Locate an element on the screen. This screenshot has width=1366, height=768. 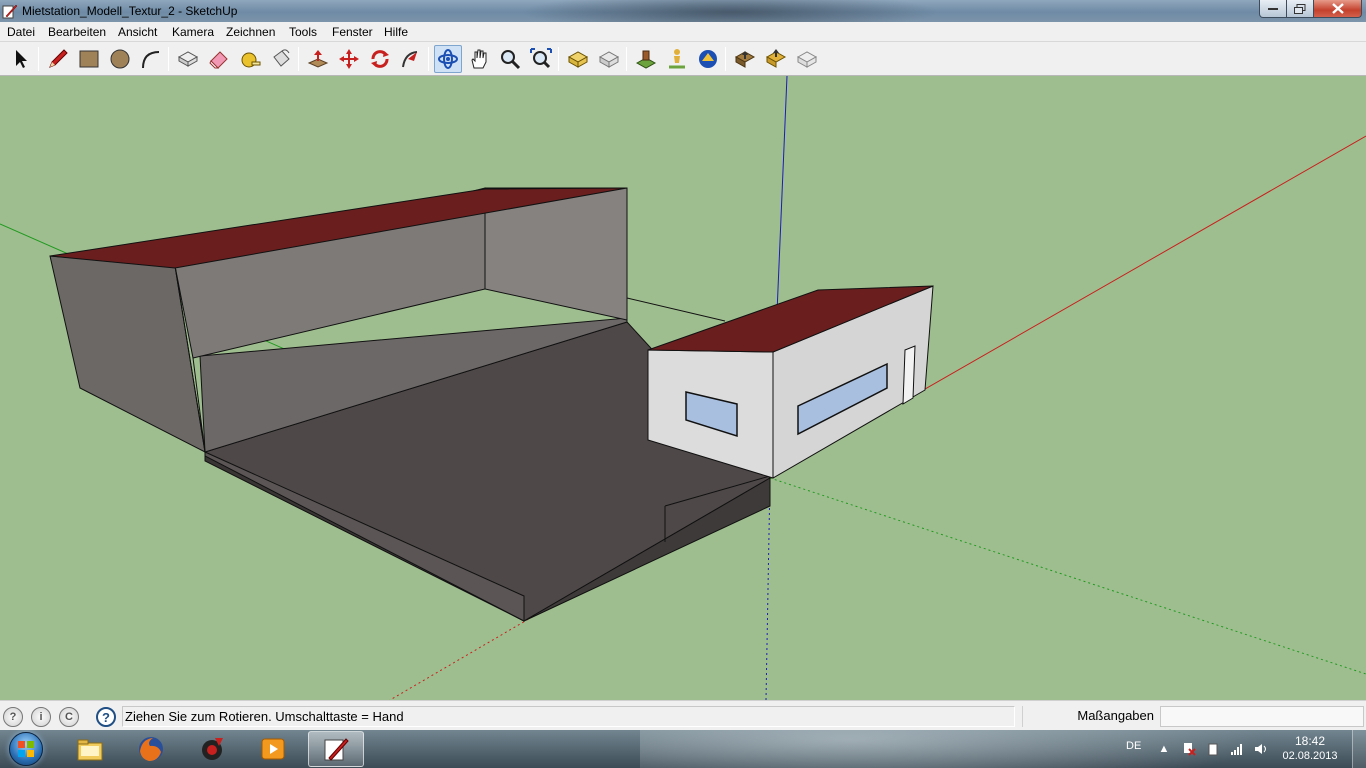
windows-explorer-icon is located at coordinates (90, 749).